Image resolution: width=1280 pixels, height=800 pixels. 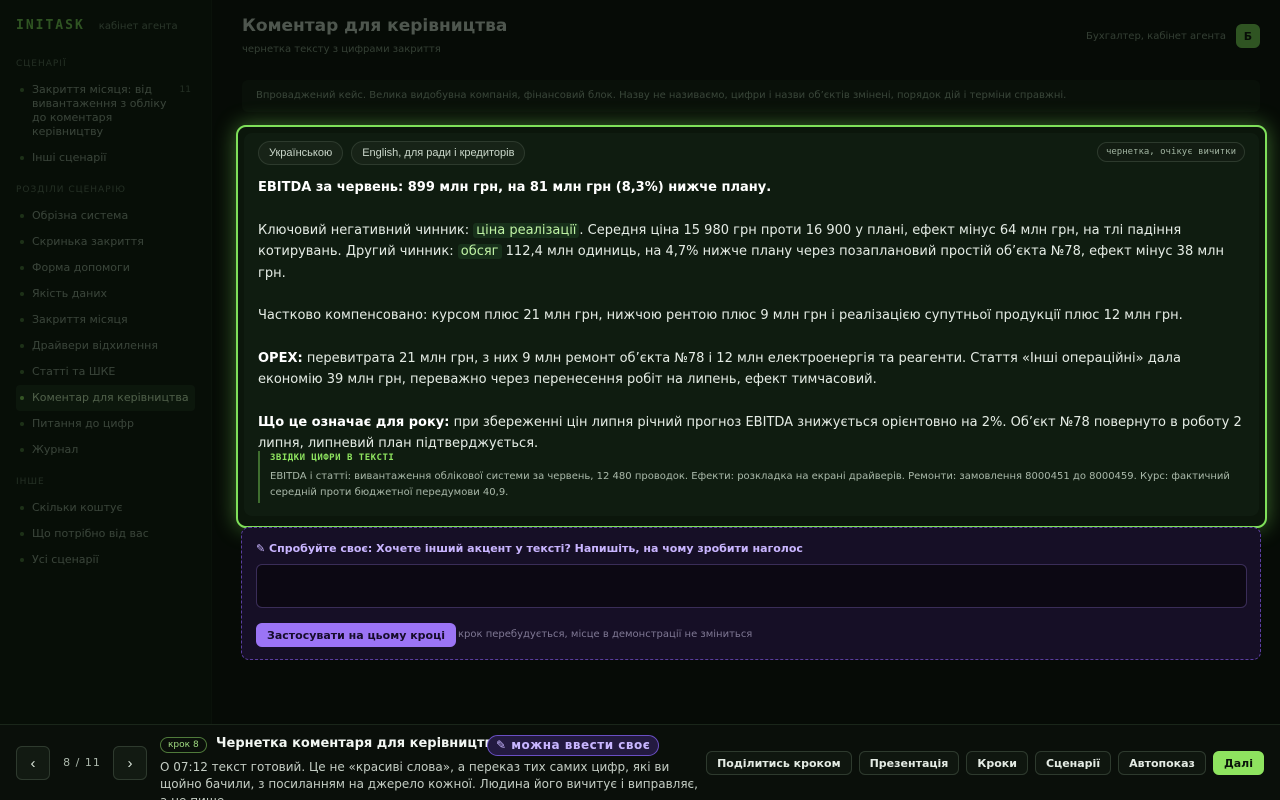 I want to click on brand-logo: INITASK, so click(x=50, y=25).